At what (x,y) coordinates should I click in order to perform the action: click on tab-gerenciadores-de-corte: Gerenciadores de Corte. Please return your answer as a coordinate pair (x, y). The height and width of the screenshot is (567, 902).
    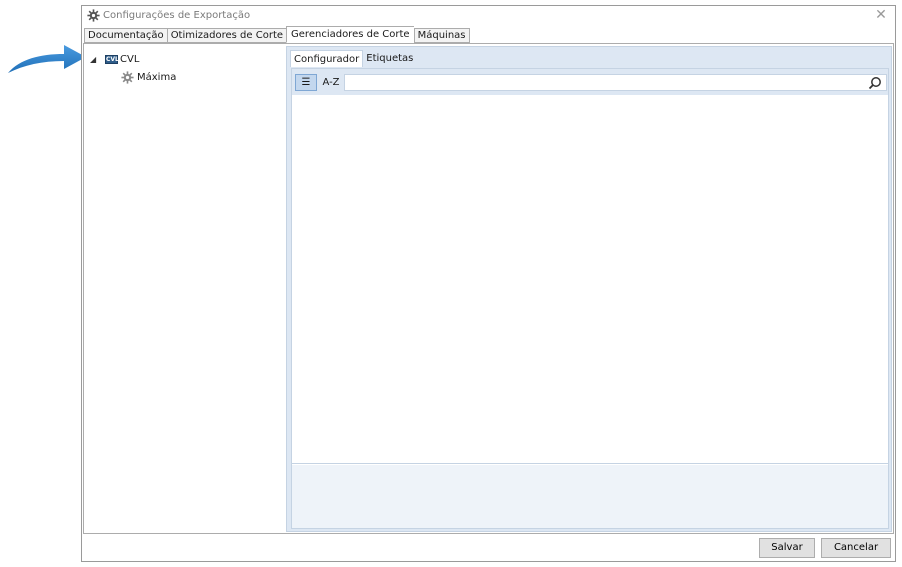
    Looking at the image, I should click on (350, 34).